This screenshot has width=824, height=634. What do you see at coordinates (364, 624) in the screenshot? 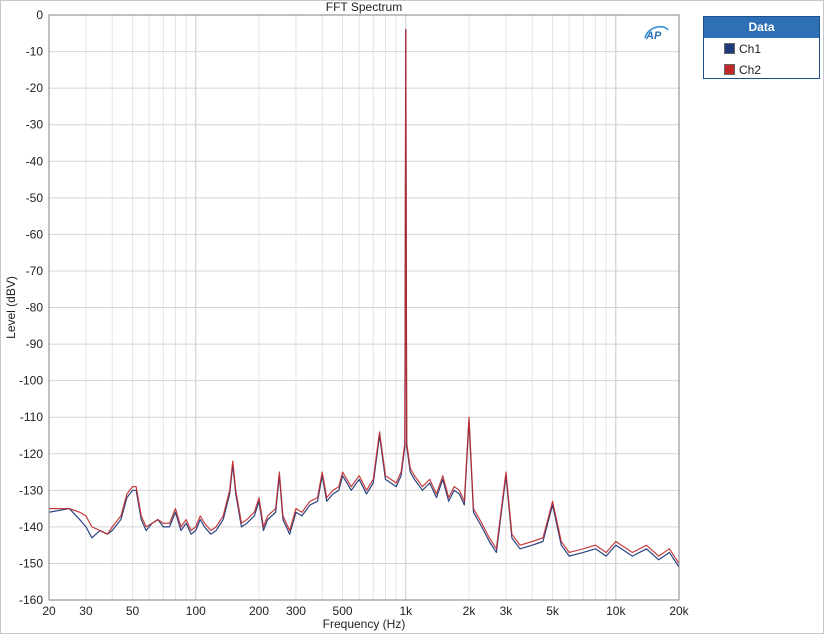
I see `x-axis-title: Frequency (Hz)` at bounding box center [364, 624].